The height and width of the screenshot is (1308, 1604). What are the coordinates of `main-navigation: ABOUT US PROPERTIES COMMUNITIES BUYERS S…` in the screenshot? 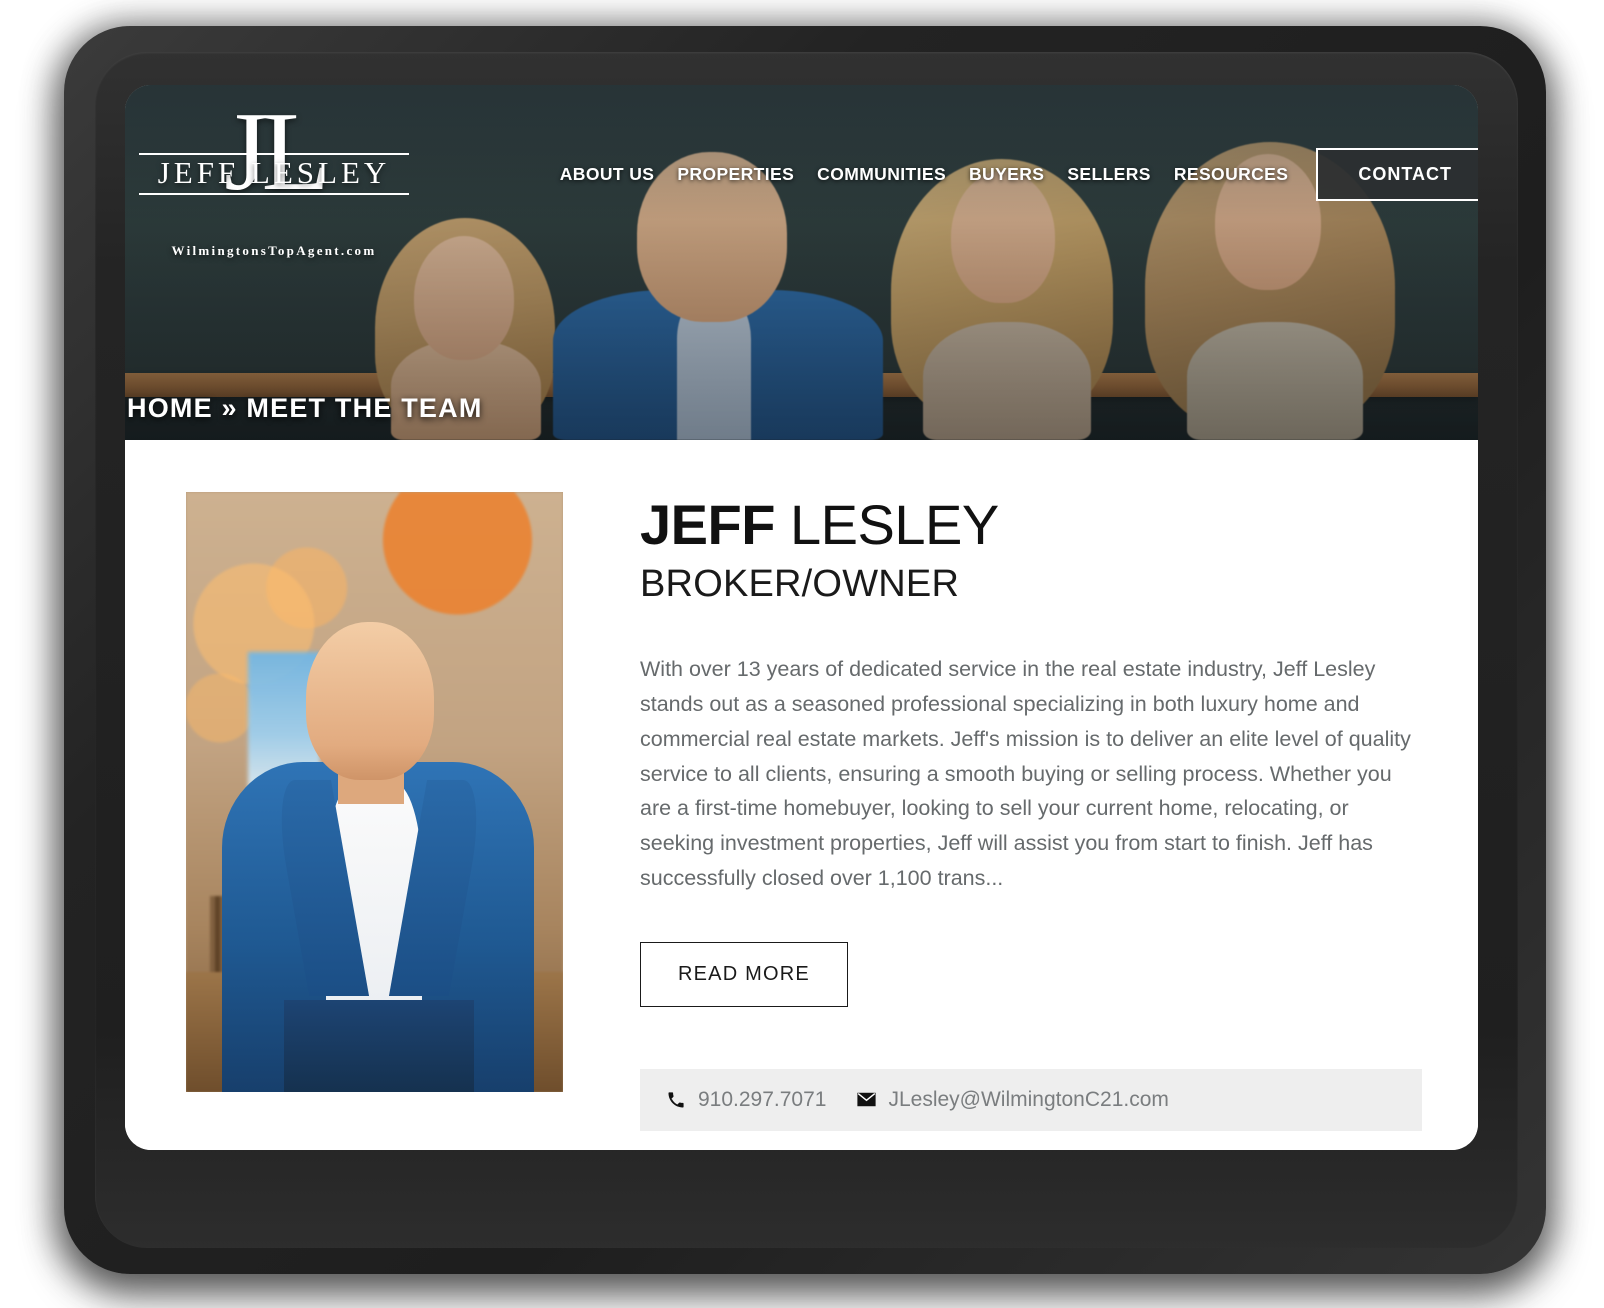 It's located at (1016, 174).